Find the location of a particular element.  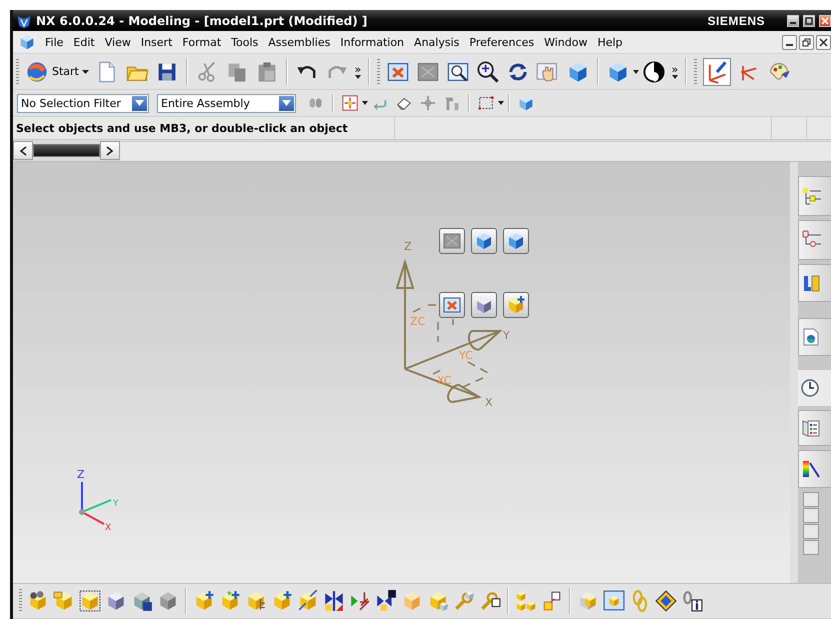

scroll-thumb is located at coordinates (66, 150).